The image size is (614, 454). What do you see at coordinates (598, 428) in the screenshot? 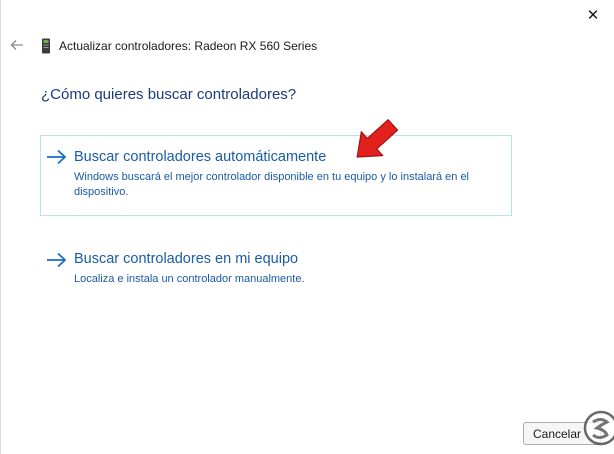
I see `watermark-logo` at bounding box center [598, 428].